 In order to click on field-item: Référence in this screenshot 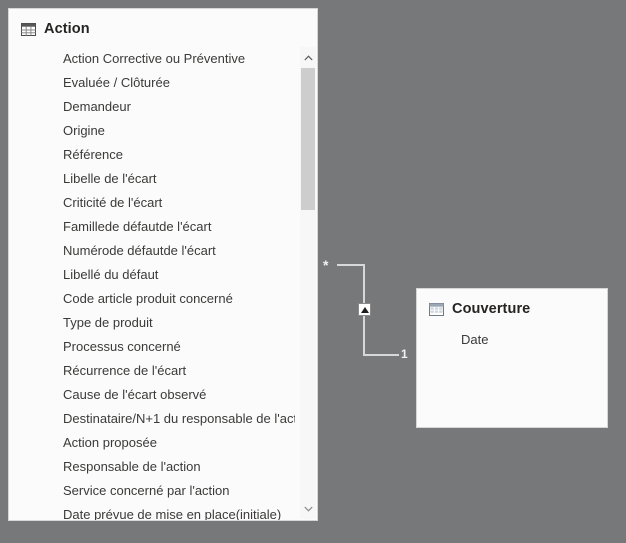, I will do `click(152, 155)`.